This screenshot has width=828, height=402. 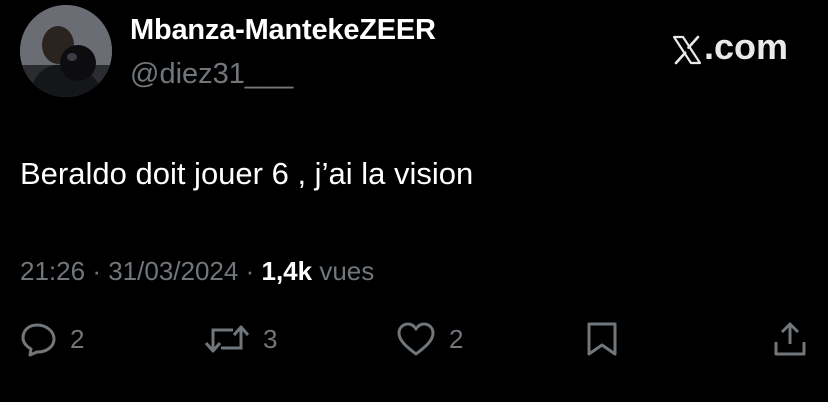 I want to click on bookmark-icon, so click(x=602, y=339).